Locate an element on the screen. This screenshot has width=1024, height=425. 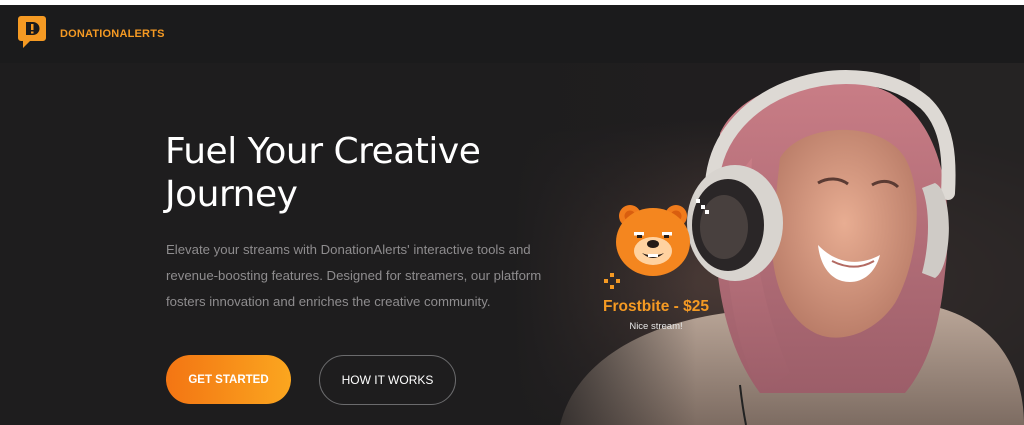
get-started-button: GET STARTED is located at coordinates (228, 379).